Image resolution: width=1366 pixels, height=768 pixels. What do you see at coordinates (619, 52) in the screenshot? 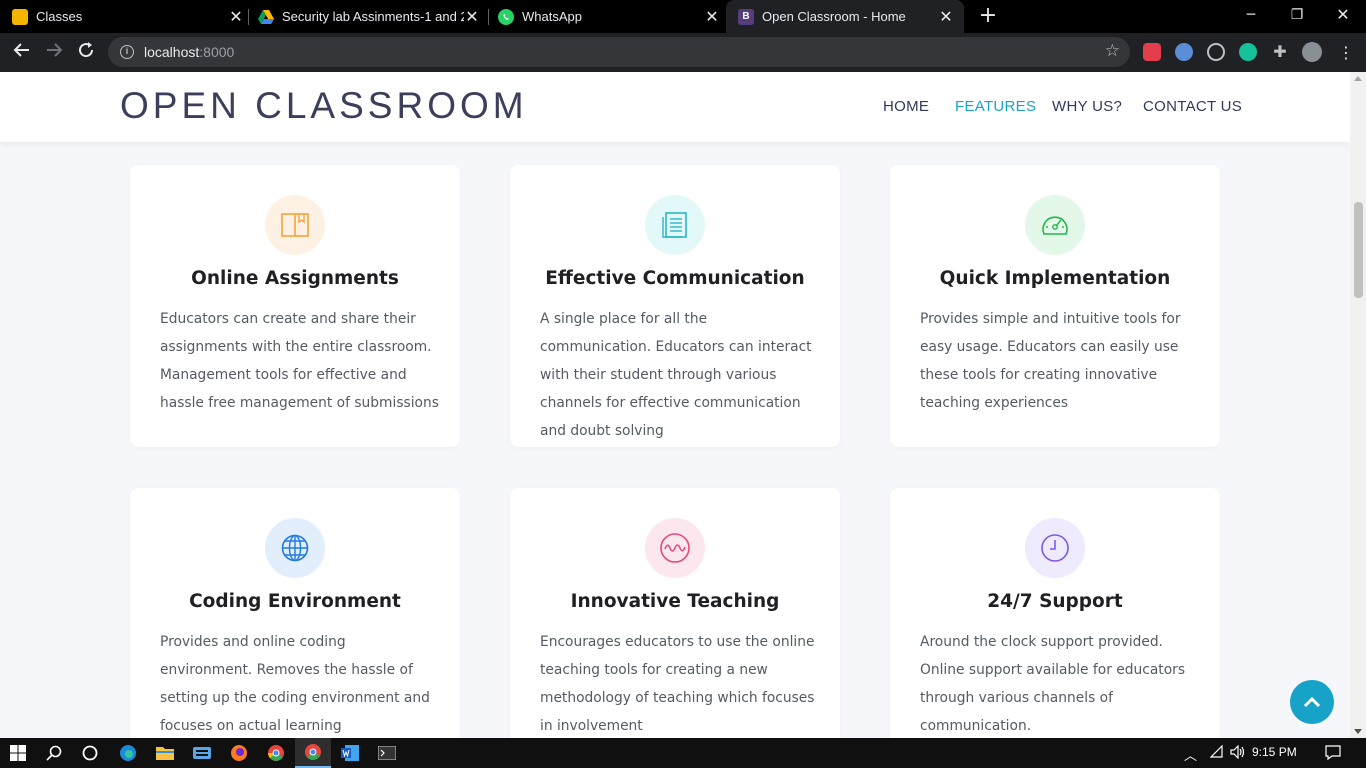
I see `address-bar: i localhost:8000 ☆` at bounding box center [619, 52].